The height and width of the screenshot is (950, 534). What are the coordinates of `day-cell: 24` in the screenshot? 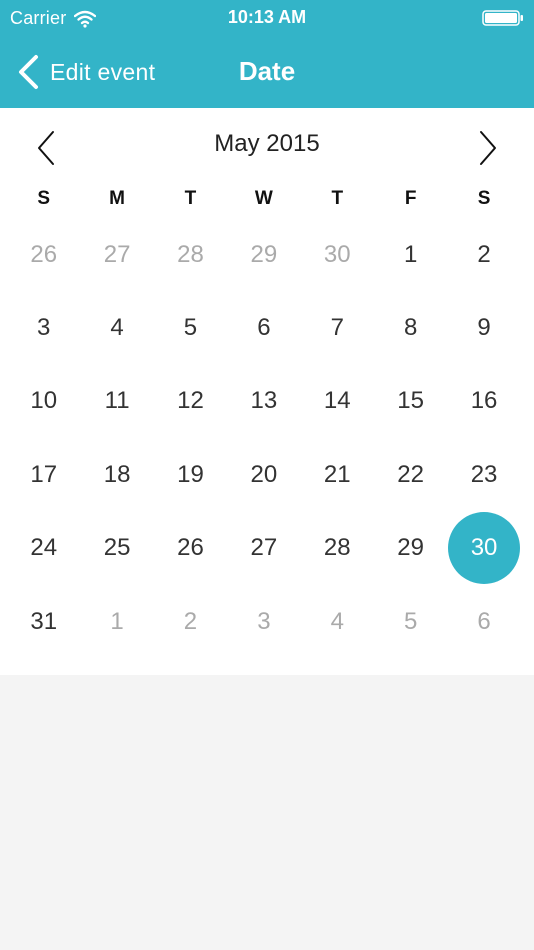 It's located at (43, 548).